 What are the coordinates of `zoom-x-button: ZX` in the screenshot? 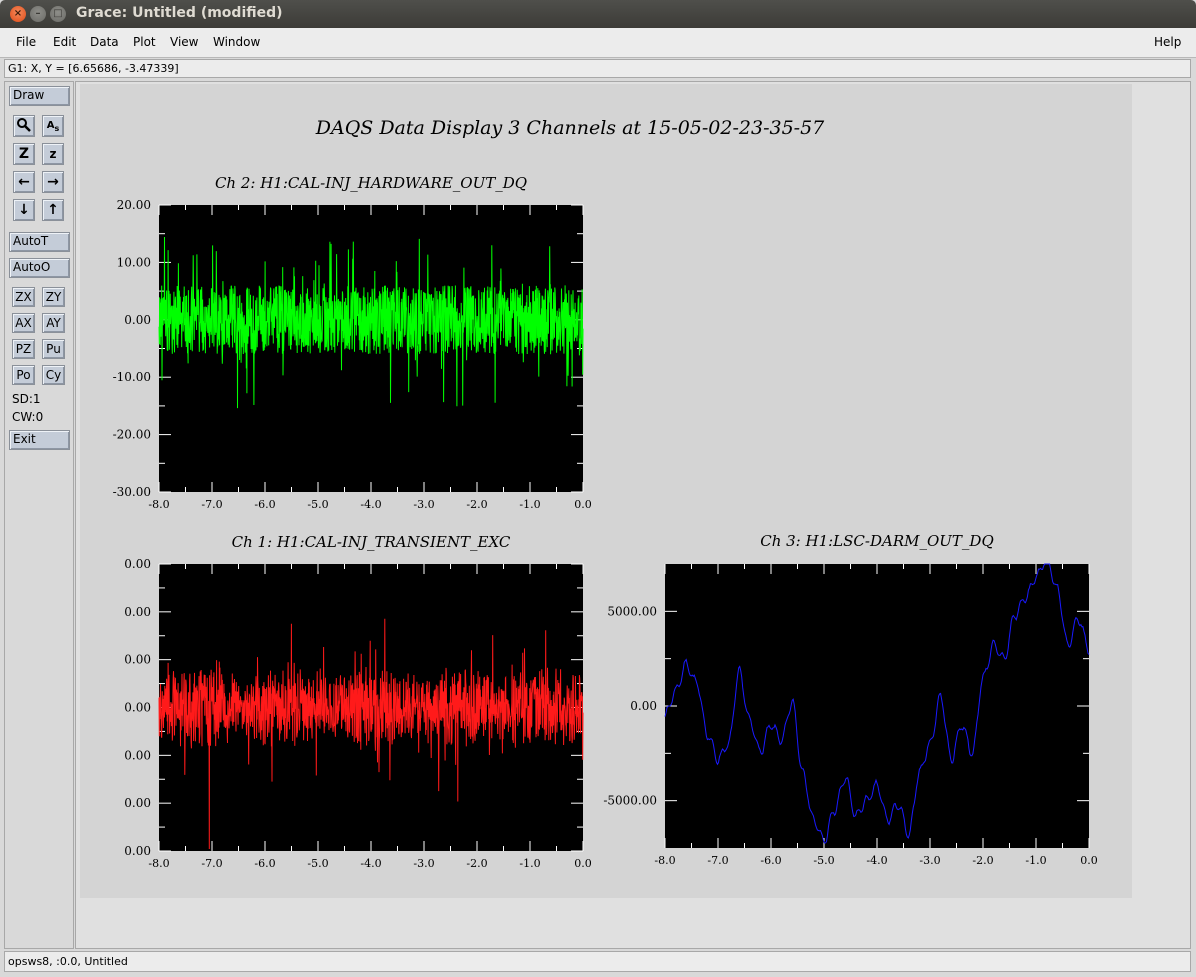 It's located at (23, 297).